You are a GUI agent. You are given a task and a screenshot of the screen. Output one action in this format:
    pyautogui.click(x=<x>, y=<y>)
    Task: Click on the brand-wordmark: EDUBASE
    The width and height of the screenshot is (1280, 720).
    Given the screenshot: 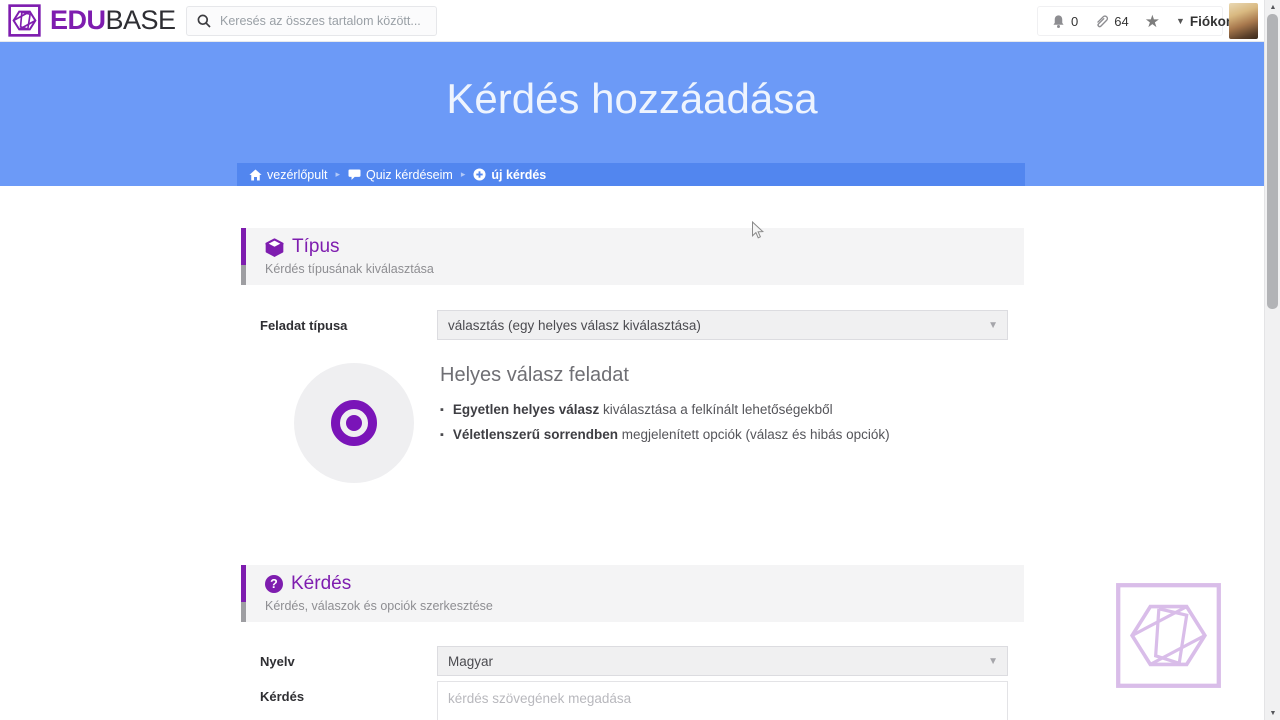 What is the action you would take?
    pyautogui.click(x=113, y=20)
    